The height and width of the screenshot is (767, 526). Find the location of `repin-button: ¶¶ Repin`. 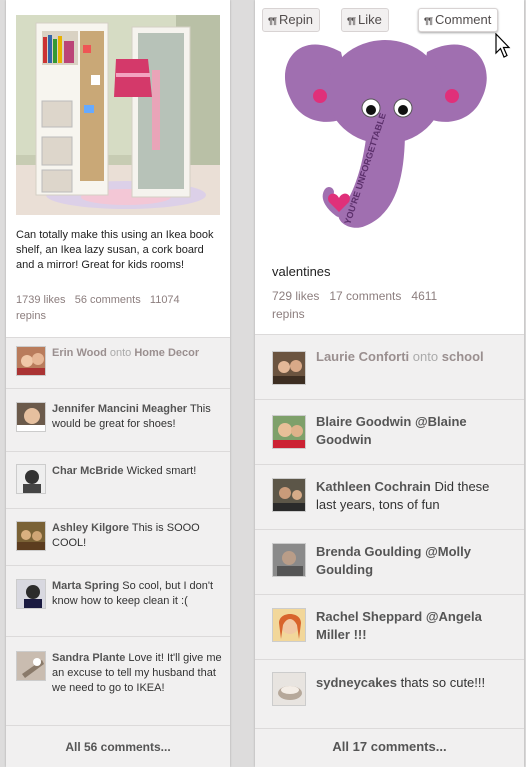

repin-button: ¶¶ Repin is located at coordinates (291, 20).